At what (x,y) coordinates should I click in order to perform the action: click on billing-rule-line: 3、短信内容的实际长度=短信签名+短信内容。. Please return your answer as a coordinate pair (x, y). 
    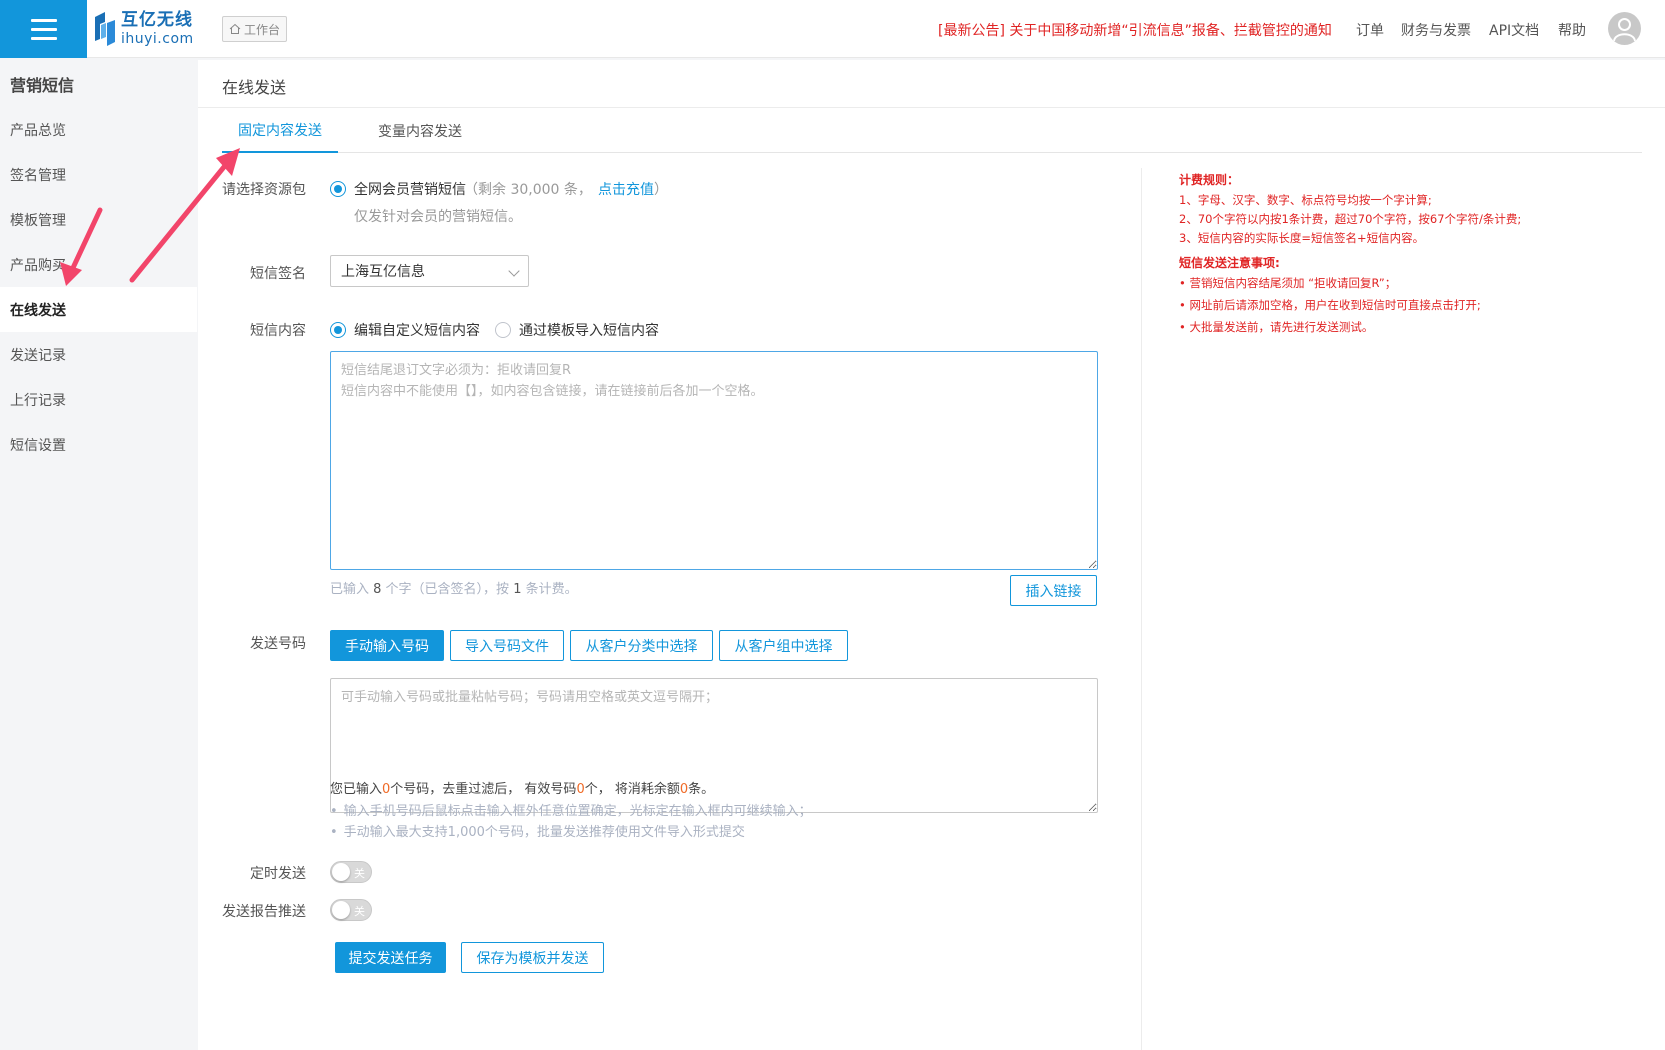
    Looking at the image, I should click on (1302, 238).